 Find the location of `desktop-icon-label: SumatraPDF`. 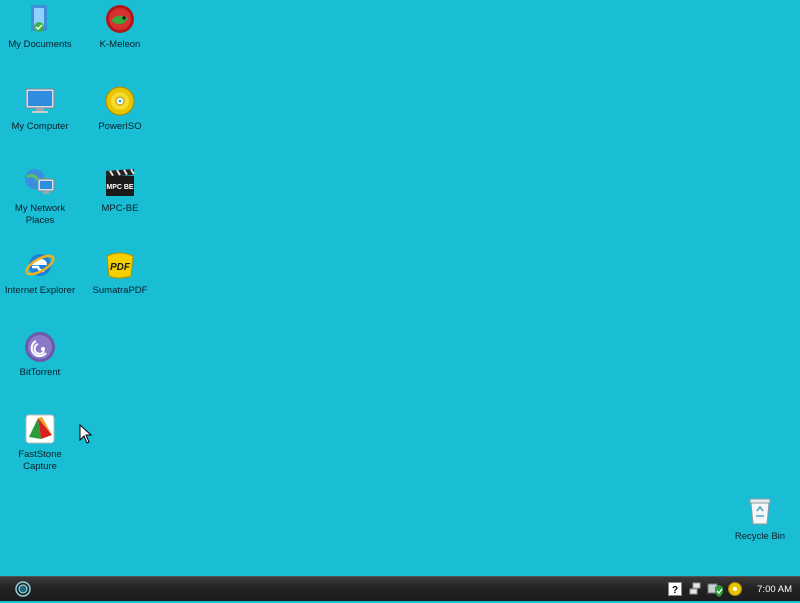

desktop-icon-label: SumatraPDF is located at coordinates (120, 290).